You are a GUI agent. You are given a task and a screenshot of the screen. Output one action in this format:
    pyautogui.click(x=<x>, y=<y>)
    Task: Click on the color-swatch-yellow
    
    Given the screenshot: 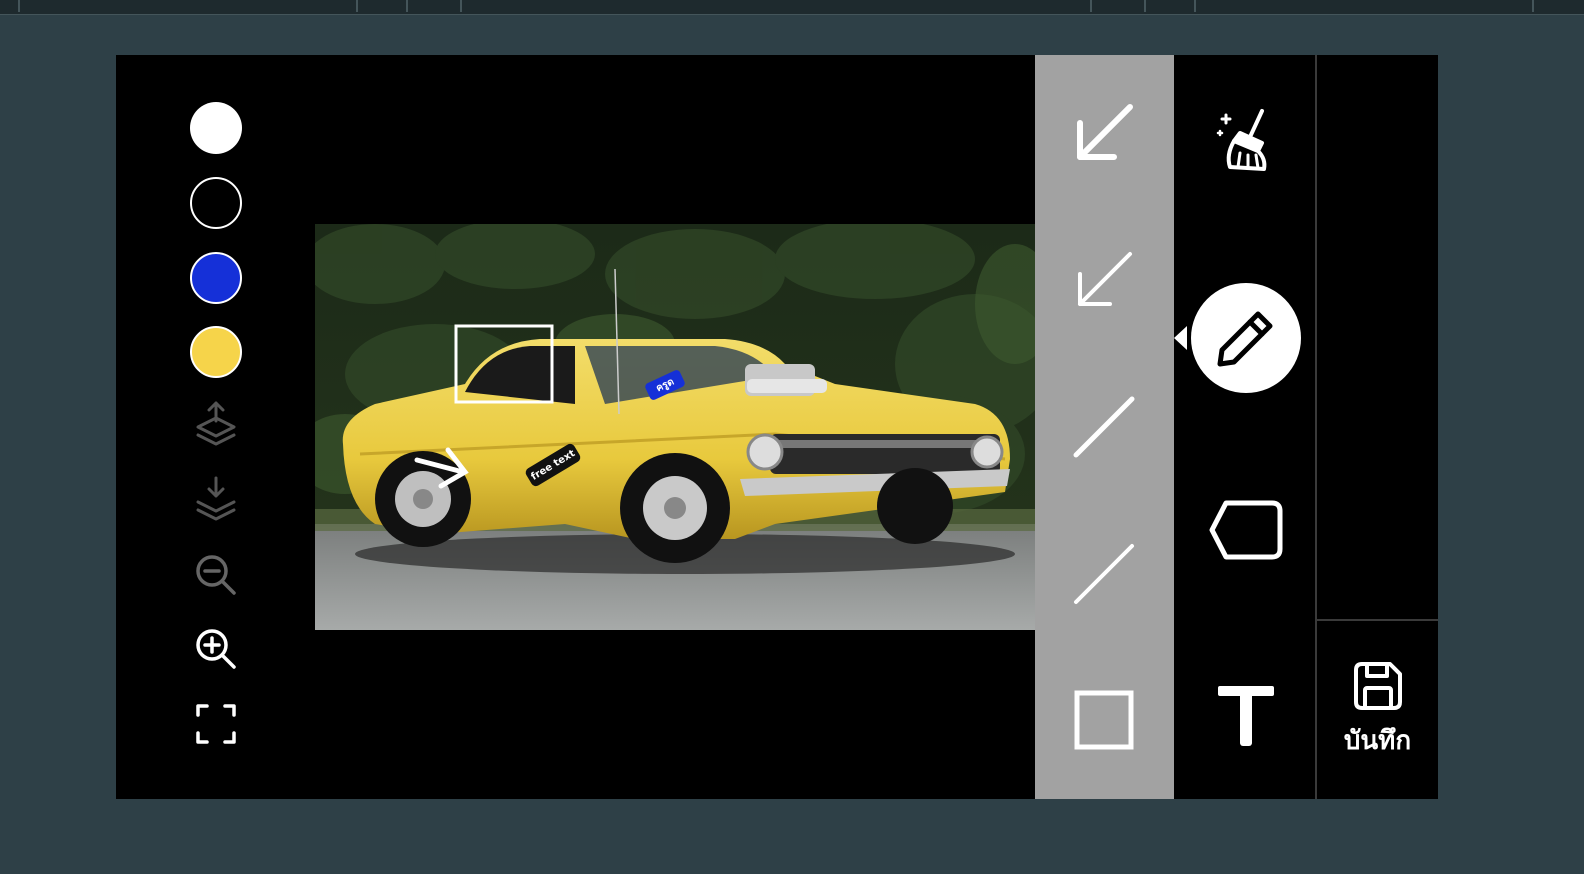 What is the action you would take?
    pyautogui.click(x=216, y=352)
    